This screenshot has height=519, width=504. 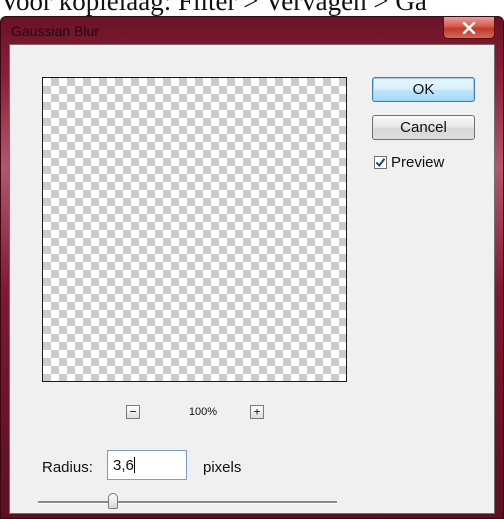 What do you see at coordinates (213, 8) in the screenshot?
I see `background-document-text: Voor kopielaag: Filter > Vervagen > Ga` at bounding box center [213, 8].